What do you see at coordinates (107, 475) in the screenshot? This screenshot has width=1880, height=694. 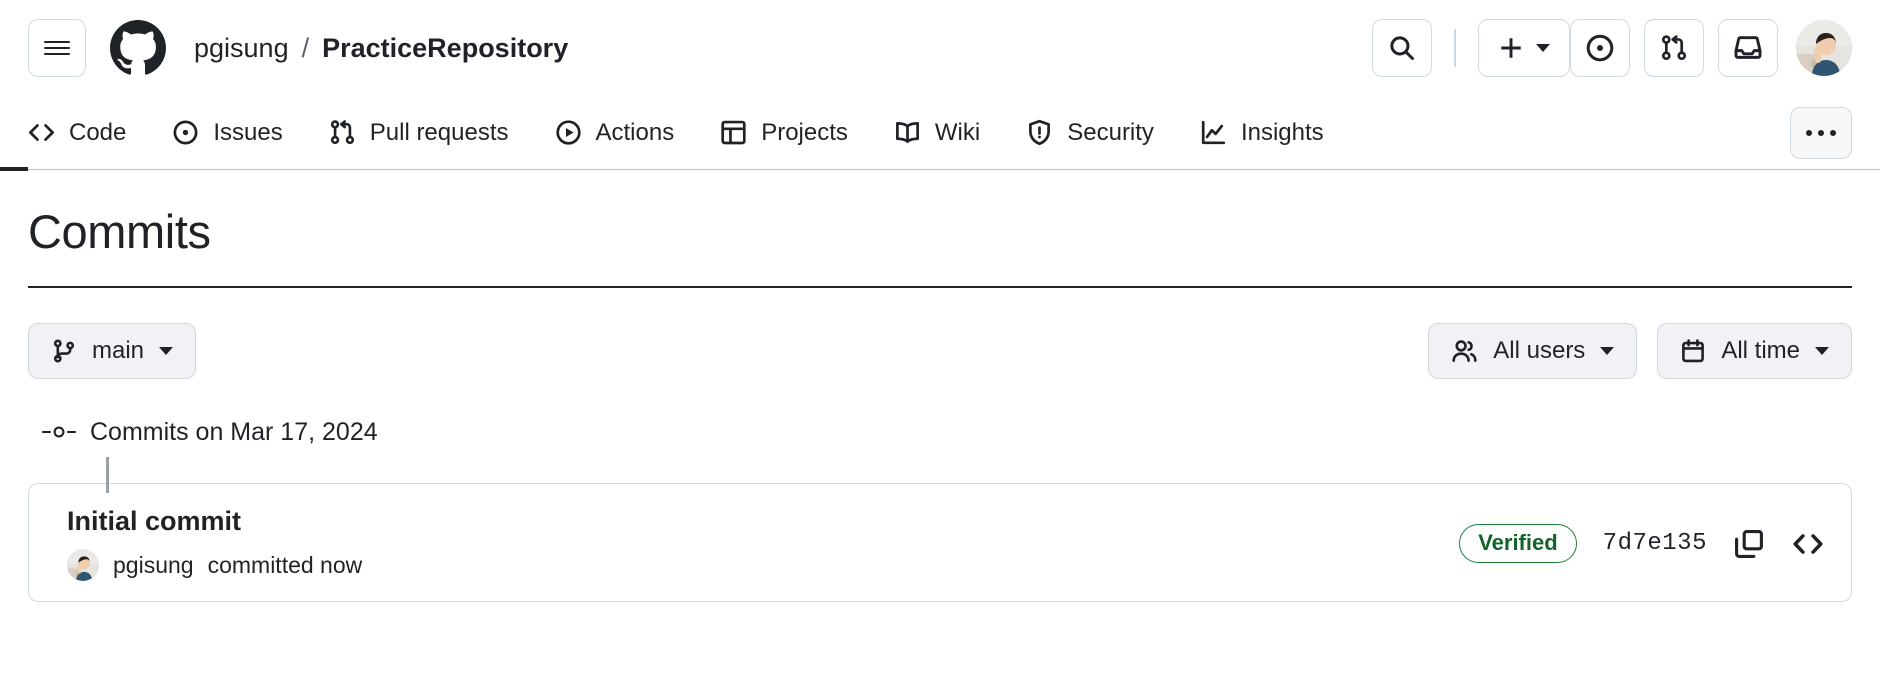 I see `commit-timeline-line` at bounding box center [107, 475].